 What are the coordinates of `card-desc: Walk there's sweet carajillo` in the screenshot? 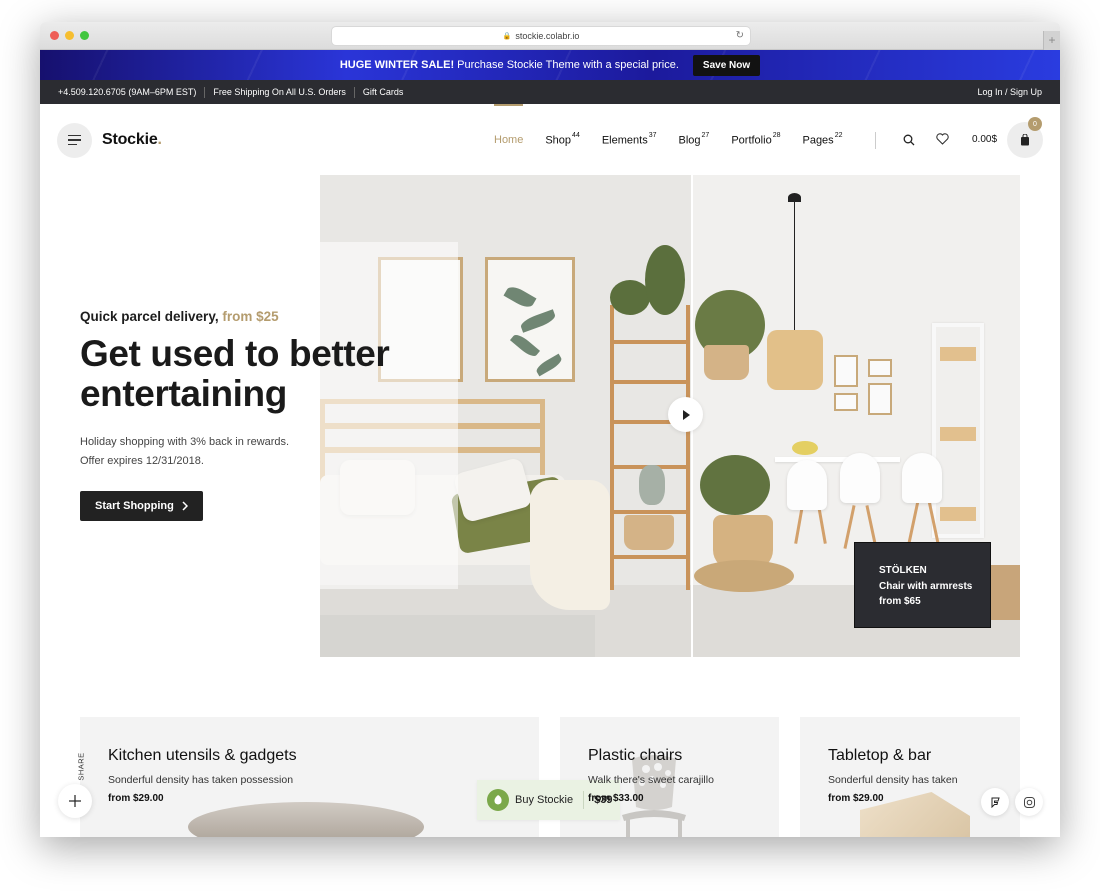 It's located at (651, 780).